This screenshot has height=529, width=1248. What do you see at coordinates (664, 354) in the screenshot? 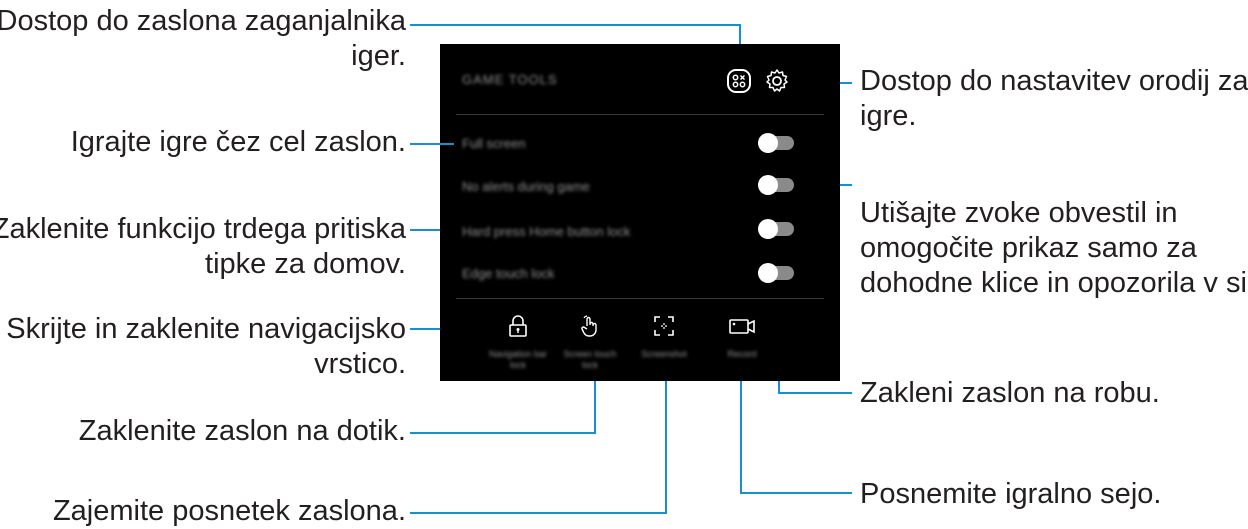
I see `bottom-label-screenshot: Screenshot` at bounding box center [664, 354].